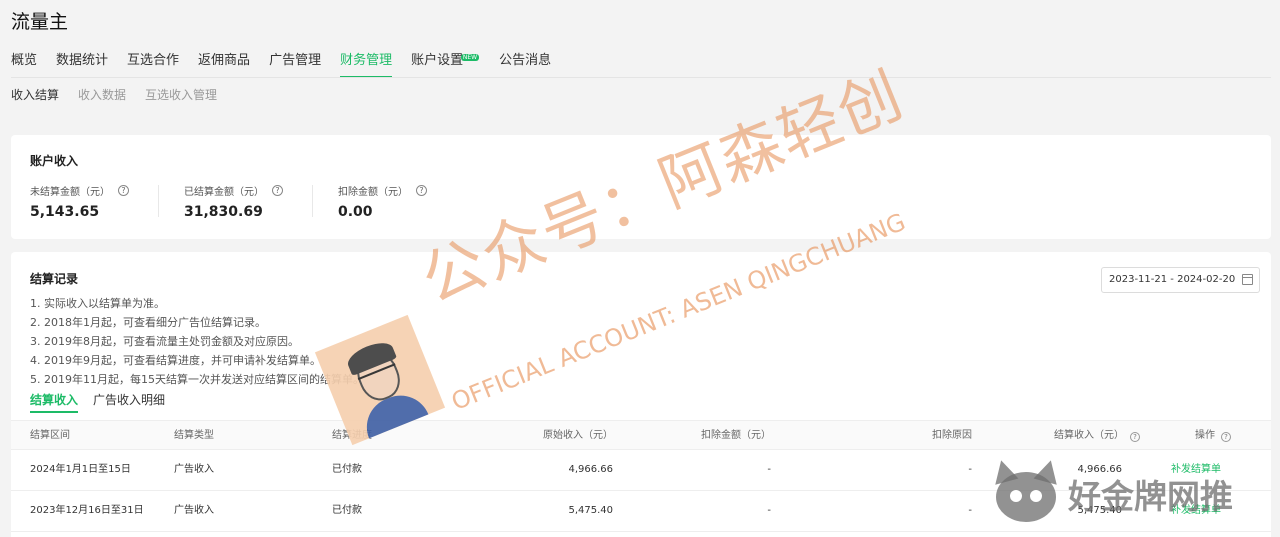 This screenshot has height=537, width=1280. I want to click on tab-settlement-income: 结算收入, so click(54, 402).